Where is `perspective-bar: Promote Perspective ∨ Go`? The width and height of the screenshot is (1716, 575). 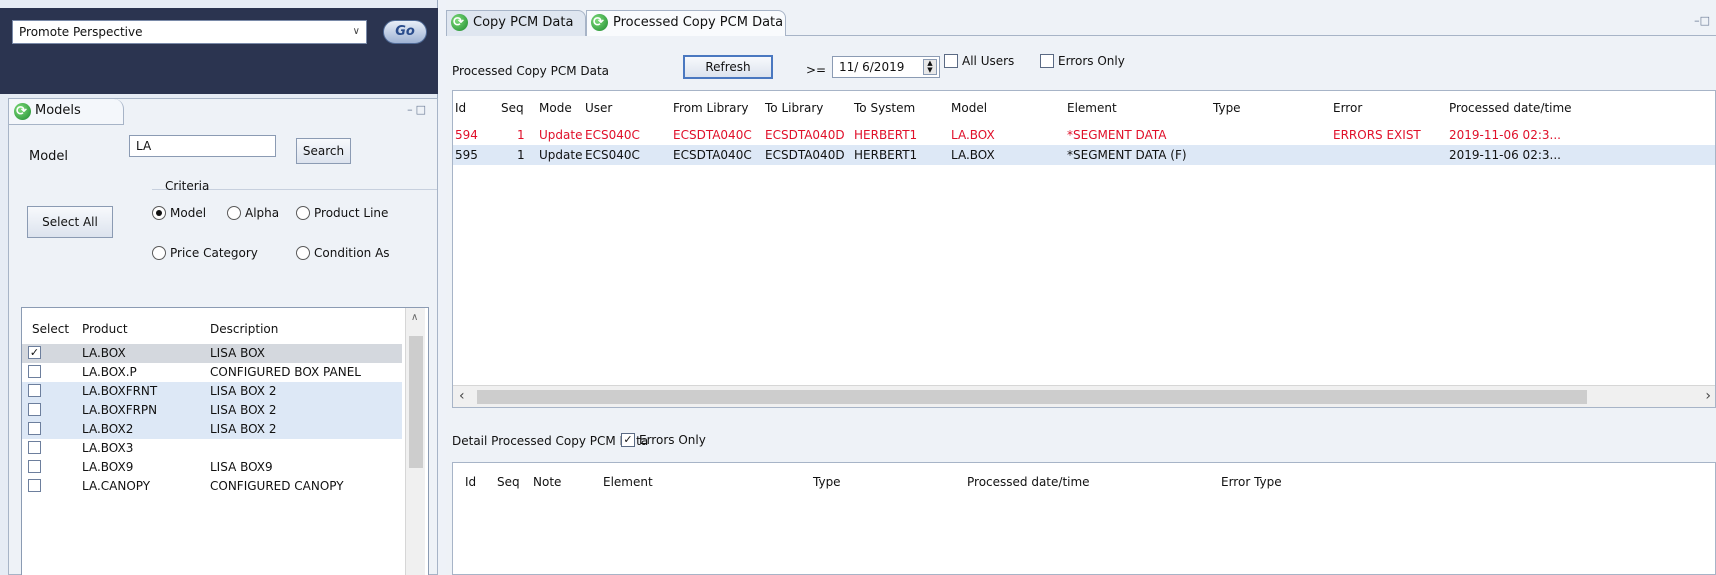
perspective-bar: Promote Perspective ∨ Go is located at coordinates (219, 51).